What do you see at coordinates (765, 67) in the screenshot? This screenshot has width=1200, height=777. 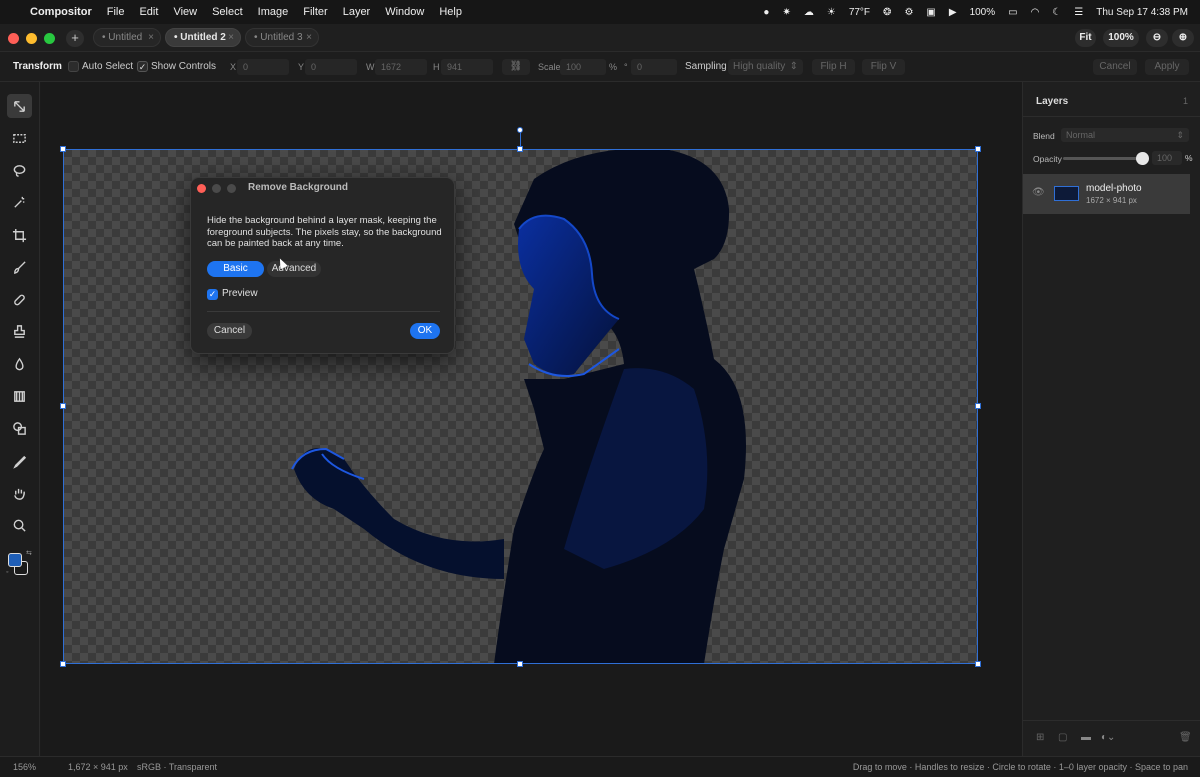 I see `sampling-select: High quality ⇕` at bounding box center [765, 67].